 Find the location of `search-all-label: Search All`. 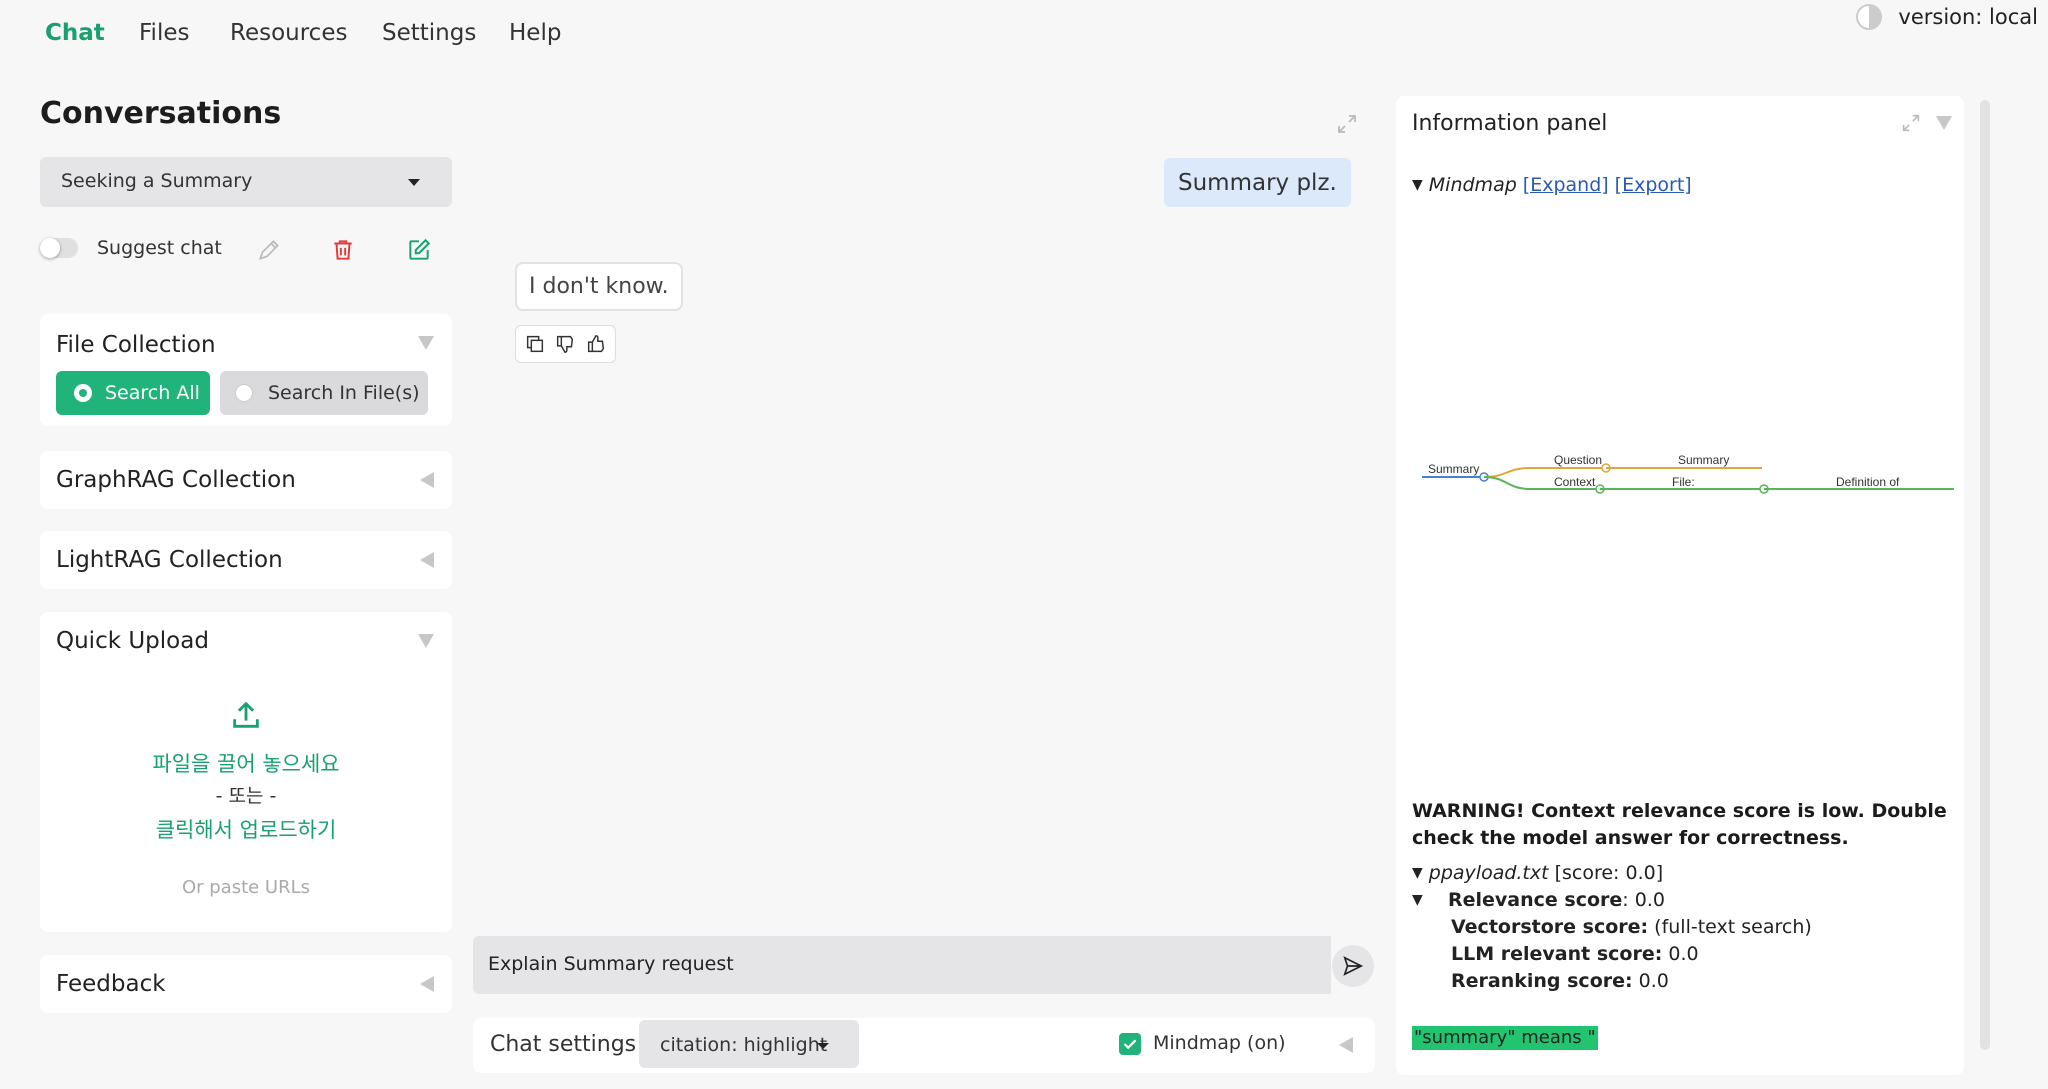

search-all-label: Search All is located at coordinates (152, 393).